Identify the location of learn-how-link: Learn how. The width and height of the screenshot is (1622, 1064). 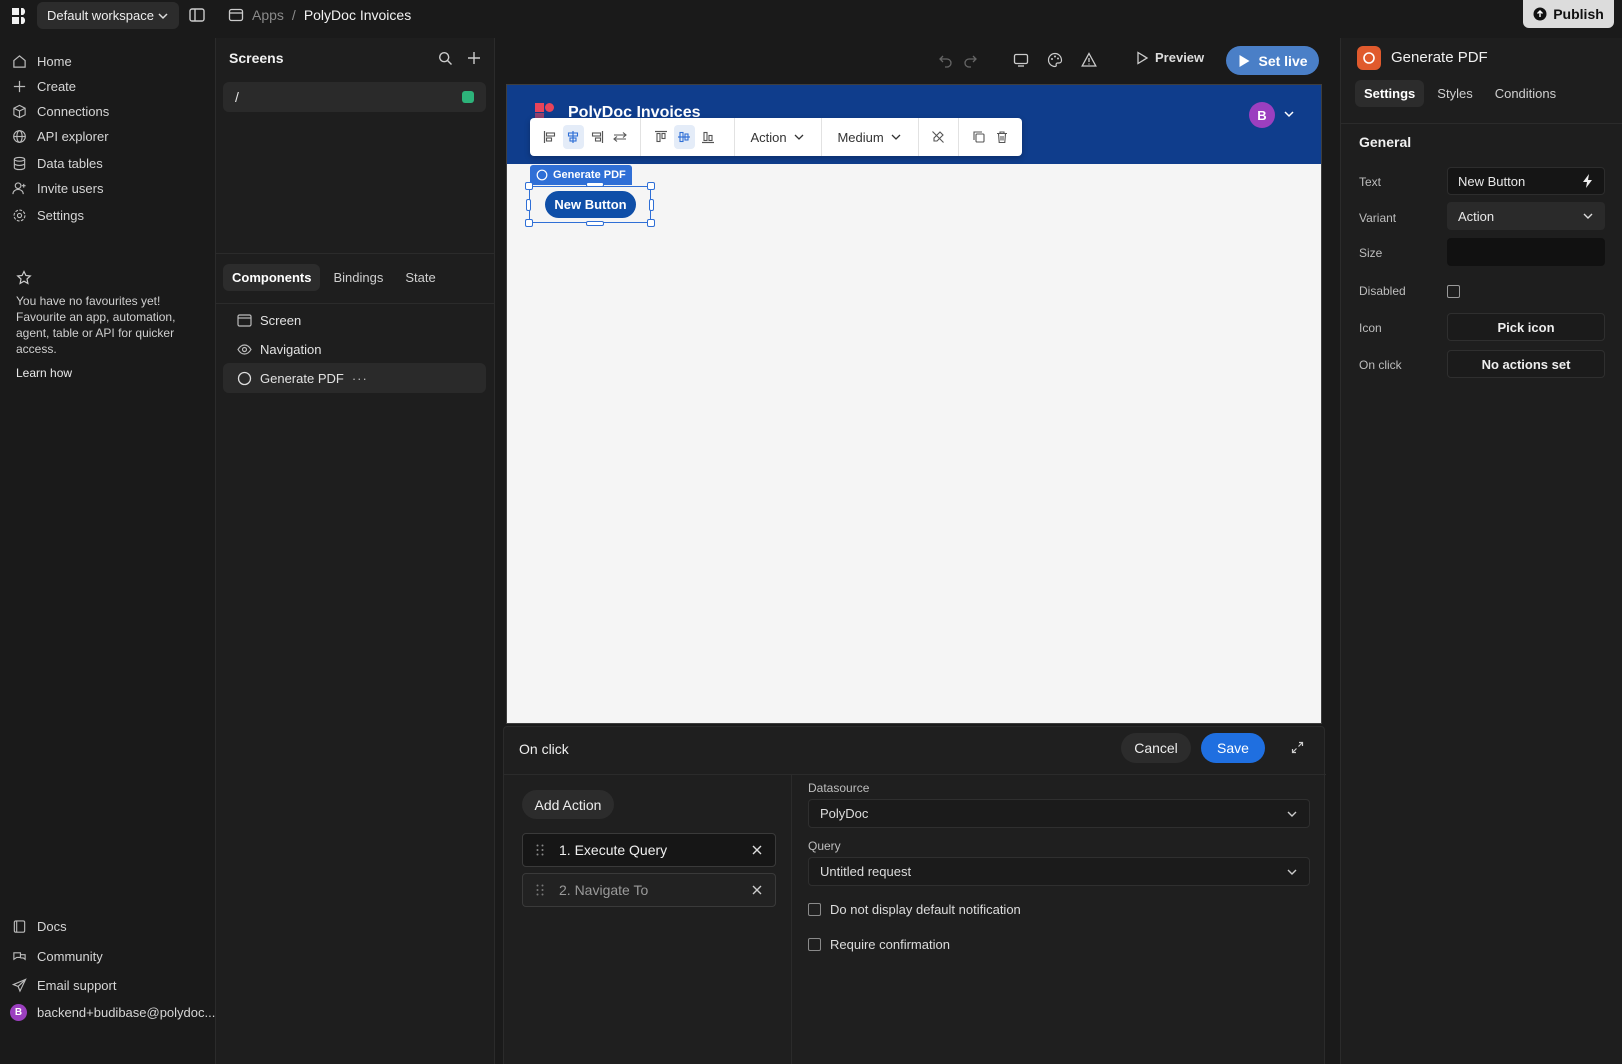
(44, 373).